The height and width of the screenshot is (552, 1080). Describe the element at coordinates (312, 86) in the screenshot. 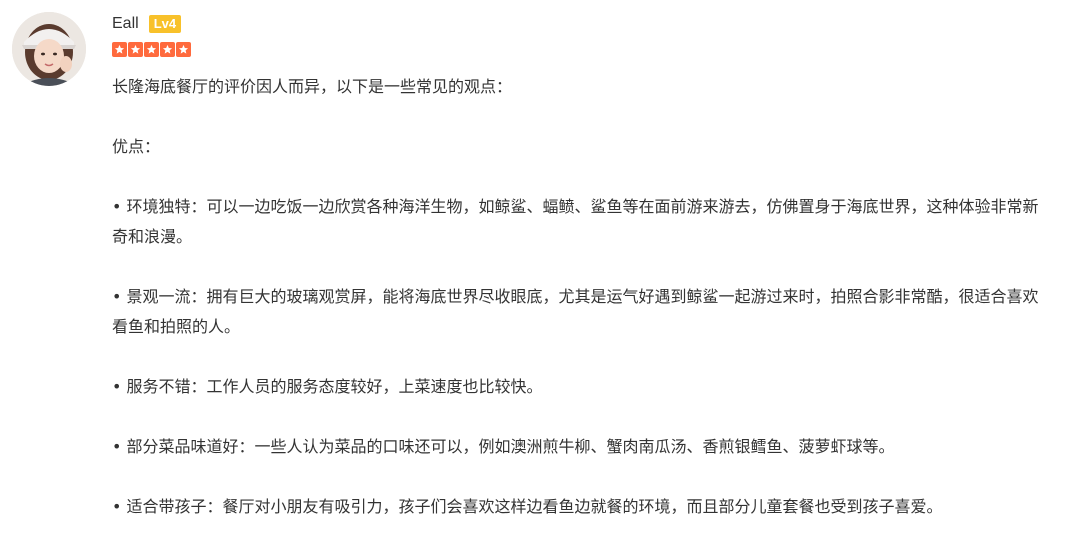

I see `review-intro: 长隆海底餐厅的评价因人而异，以下是一些常见的观点：` at that location.